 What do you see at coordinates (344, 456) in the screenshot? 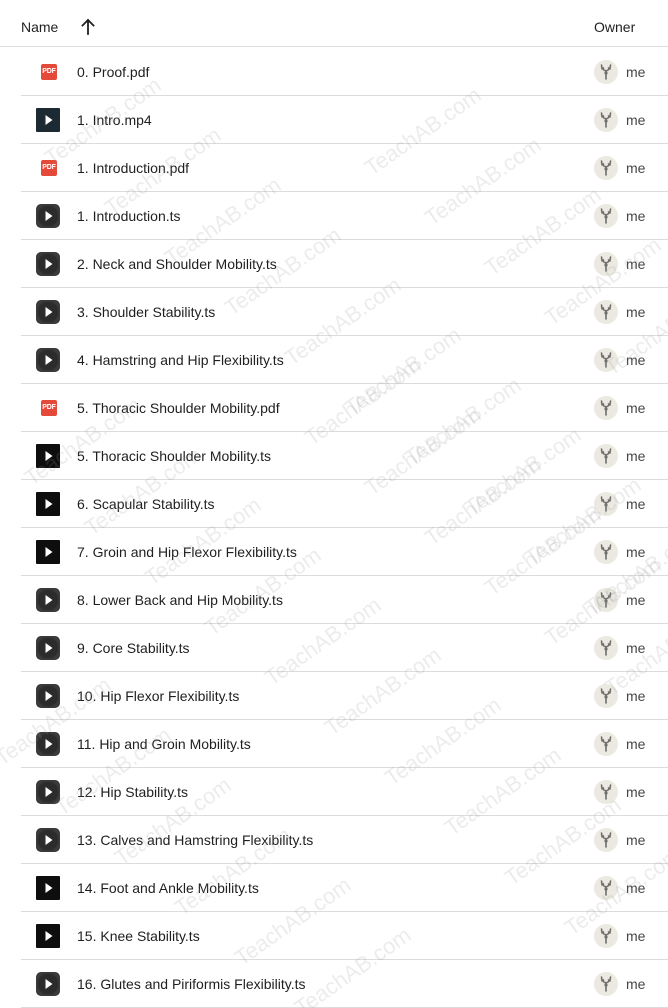
I see `file-row: 5. Thoracic Shoulder Mobility.ts me` at bounding box center [344, 456].